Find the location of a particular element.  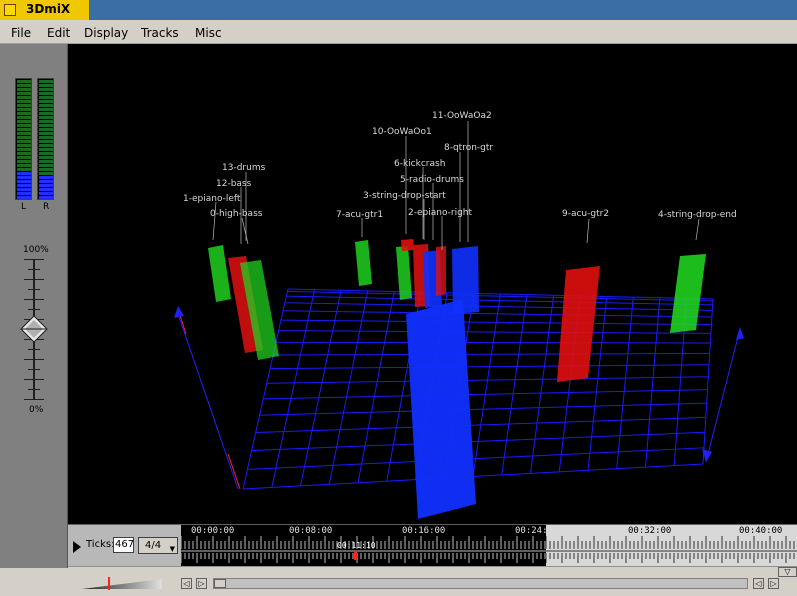

track-label-7: 7-acu-gtr1 is located at coordinates (359, 215).